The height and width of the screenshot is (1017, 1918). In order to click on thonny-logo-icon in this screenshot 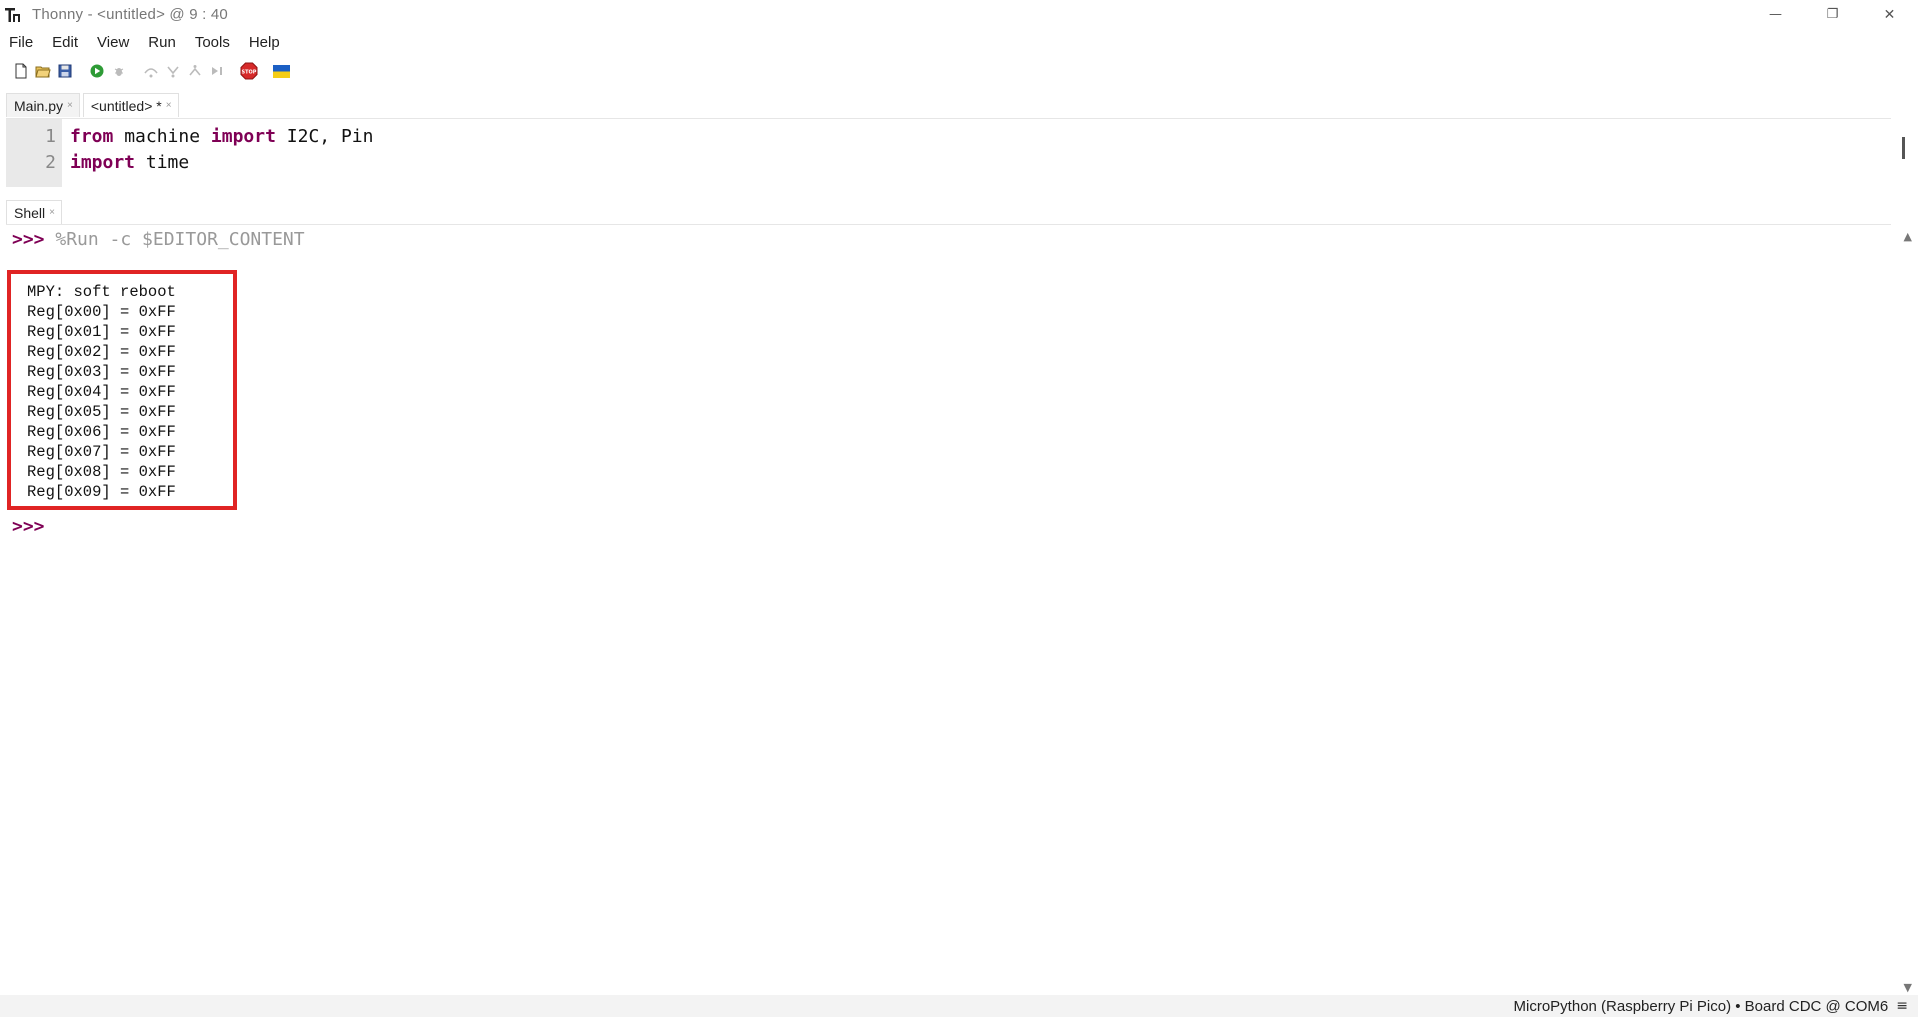, I will do `click(13, 15)`.